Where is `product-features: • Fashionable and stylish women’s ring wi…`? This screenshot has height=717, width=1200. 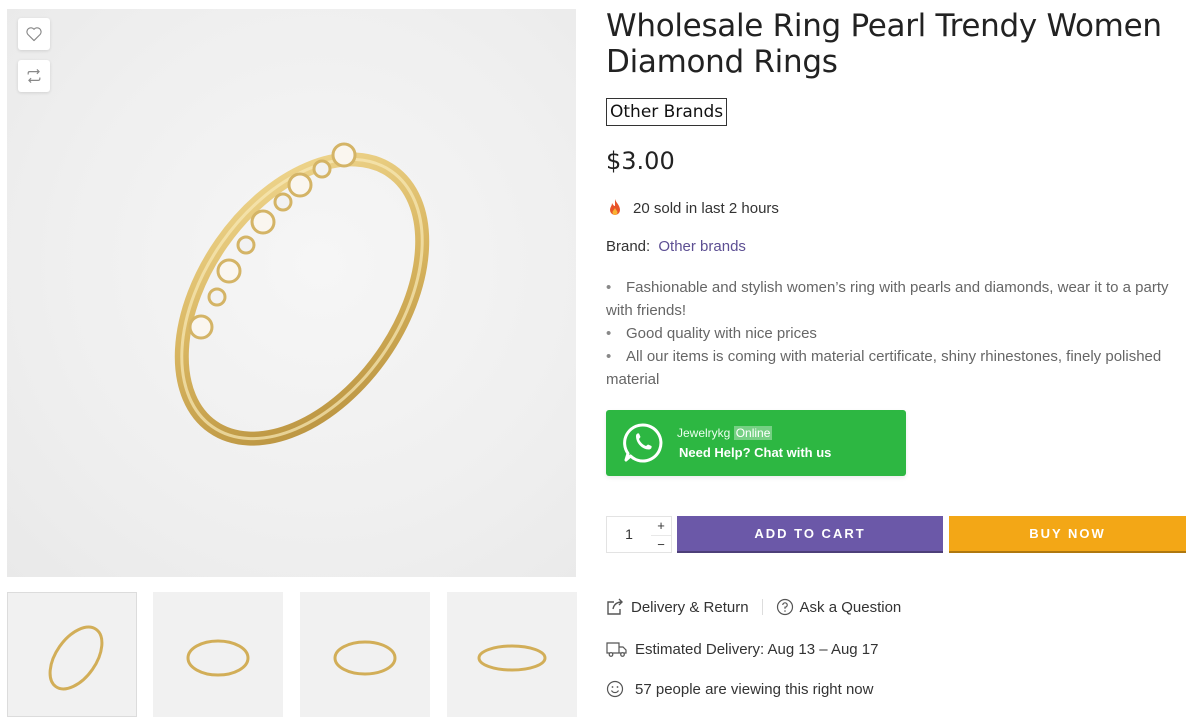
product-features: • Fashionable and stylish women’s ring wi… is located at coordinates (896, 333).